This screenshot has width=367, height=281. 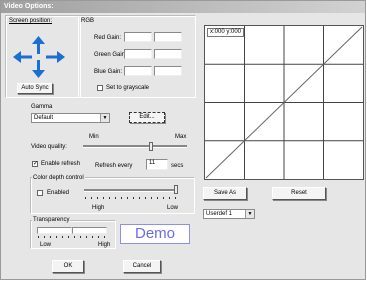 I want to click on color-depth-enabled-checkbox, so click(x=40, y=193).